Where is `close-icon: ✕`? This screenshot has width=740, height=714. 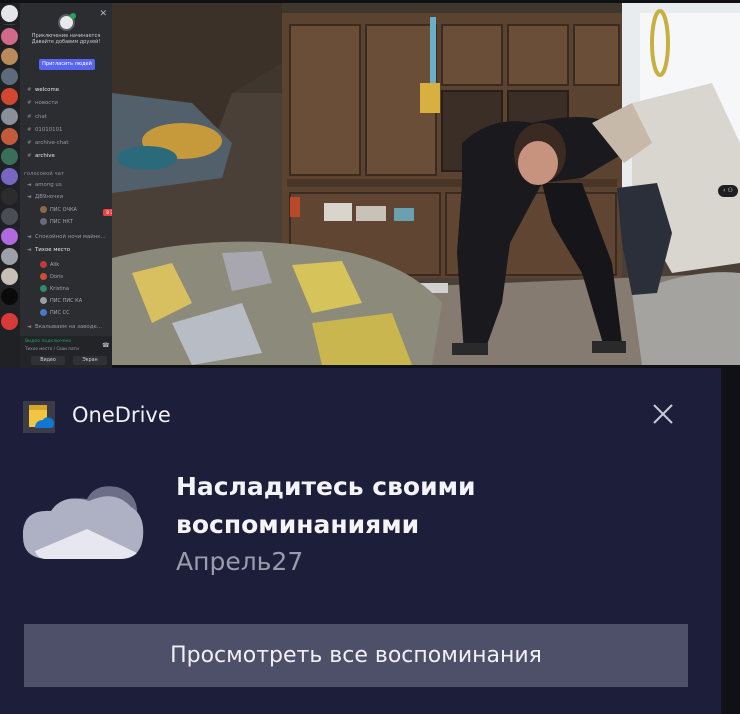 close-icon: ✕ is located at coordinates (103, 14).